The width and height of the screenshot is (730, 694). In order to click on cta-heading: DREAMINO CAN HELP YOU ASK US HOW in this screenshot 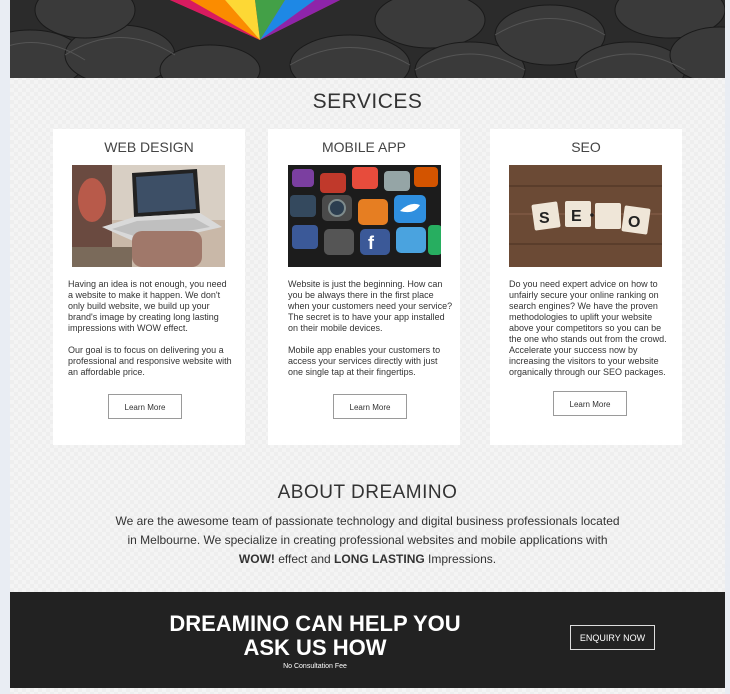, I will do `click(315, 636)`.